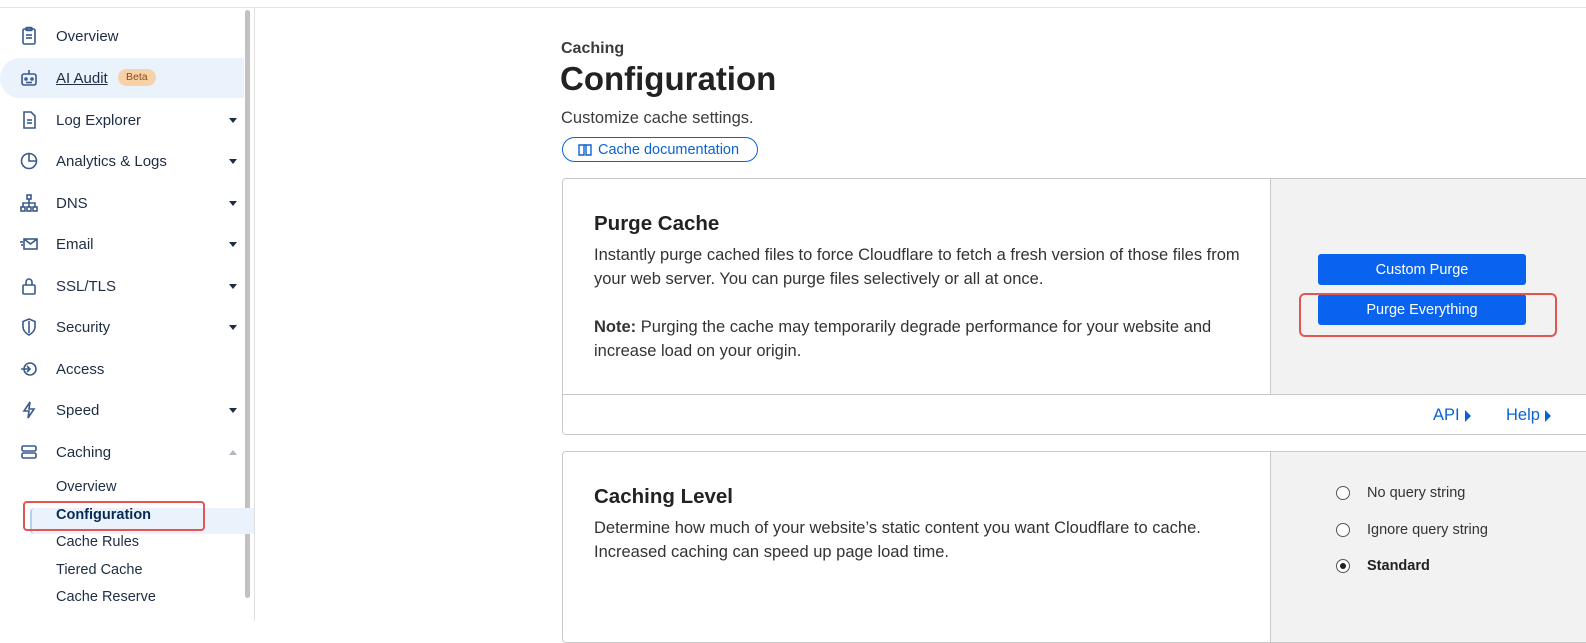 This screenshot has height=643, width=1586. Describe the element at coordinates (29, 244) in the screenshot. I see `email-icon` at that location.